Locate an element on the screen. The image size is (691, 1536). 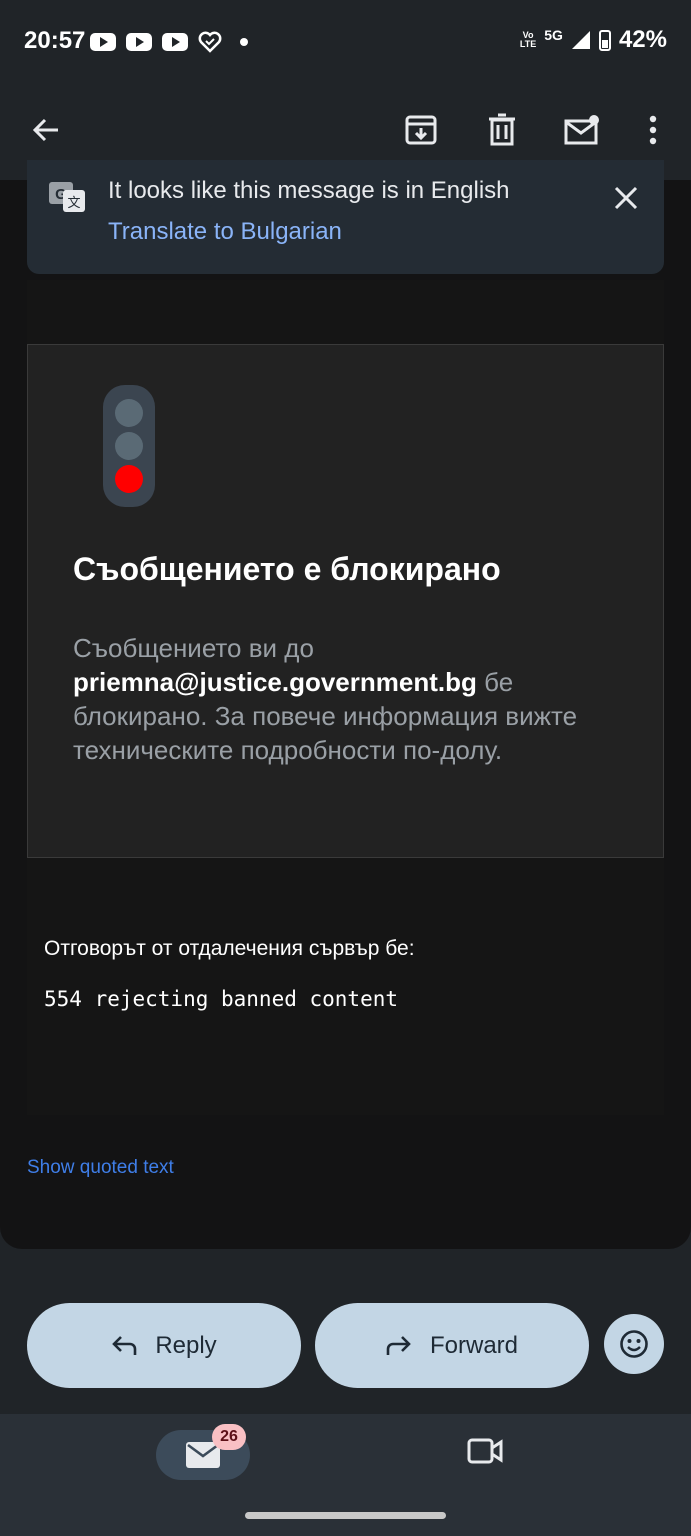
status-right: Vo LTE 5G 42% is located at coordinates (593, 40).